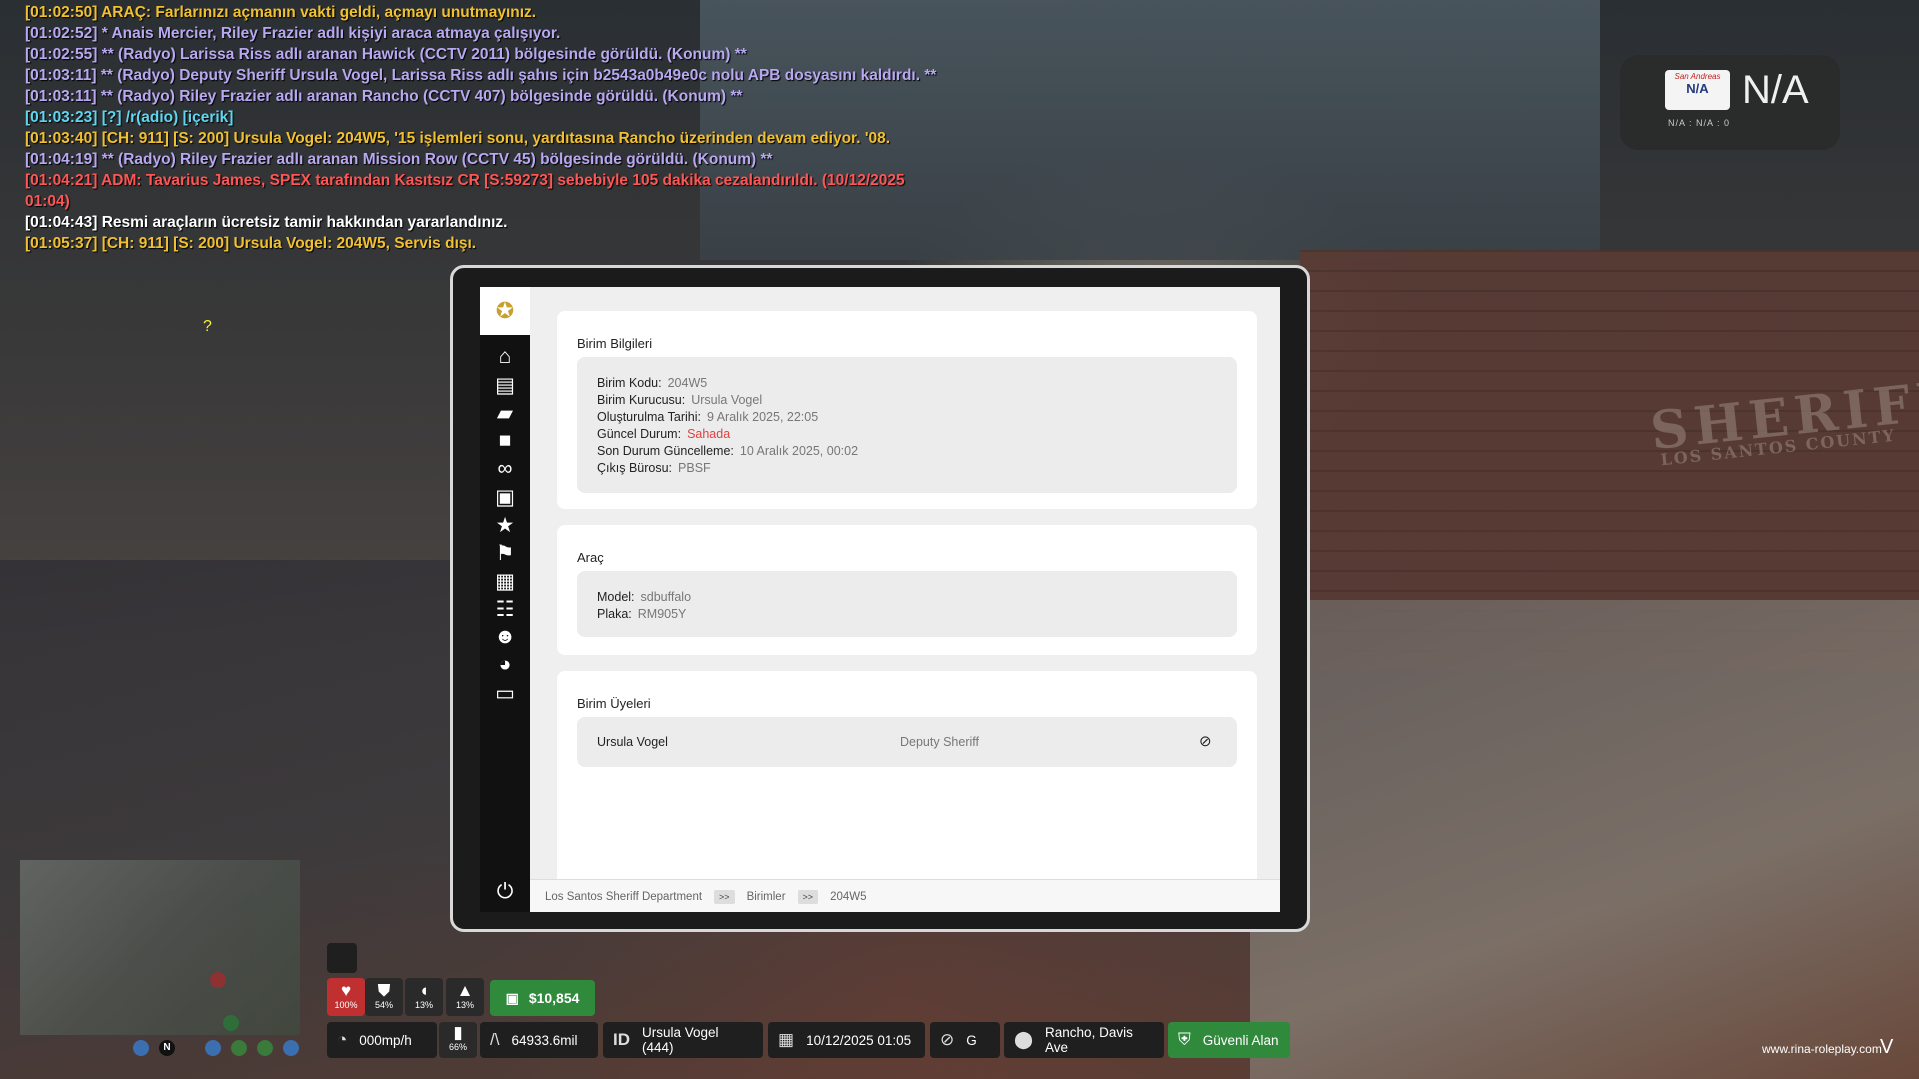 This screenshot has height=1079, width=1919. Describe the element at coordinates (615, 343) in the screenshot. I see `unit-info-title: Birim Bilgileri` at that location.